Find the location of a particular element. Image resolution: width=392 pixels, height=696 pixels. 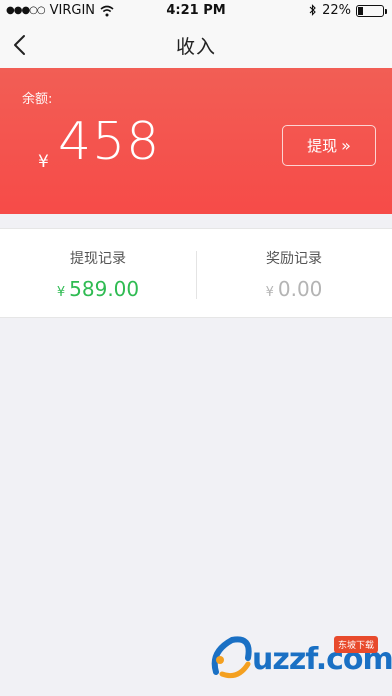

status-right: 22% is located at coordinates (348, 10).